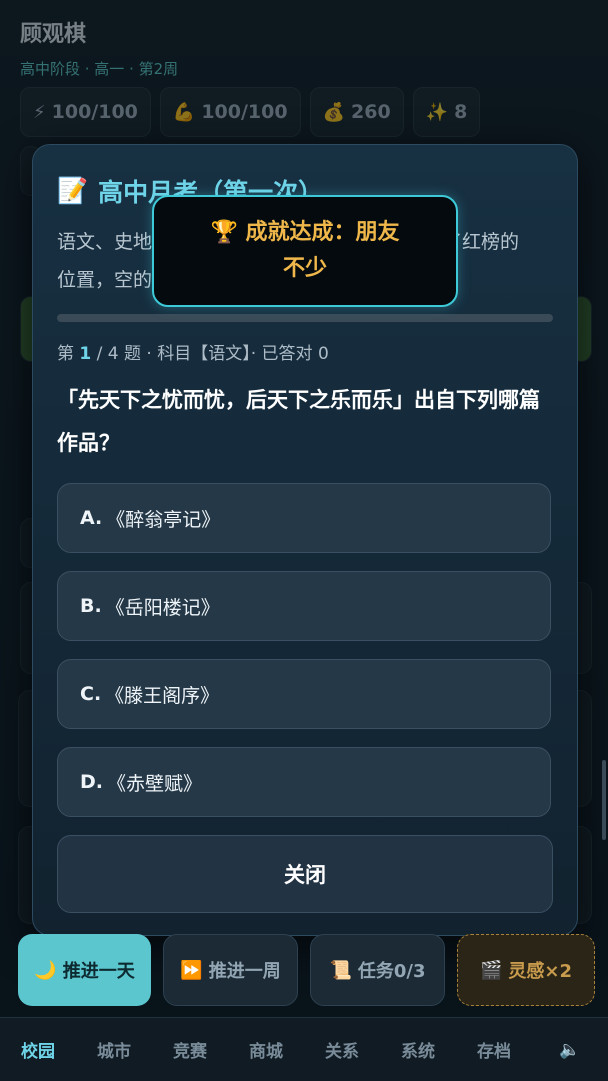  I want to click on toast-text: 不少, so click(304, 268).